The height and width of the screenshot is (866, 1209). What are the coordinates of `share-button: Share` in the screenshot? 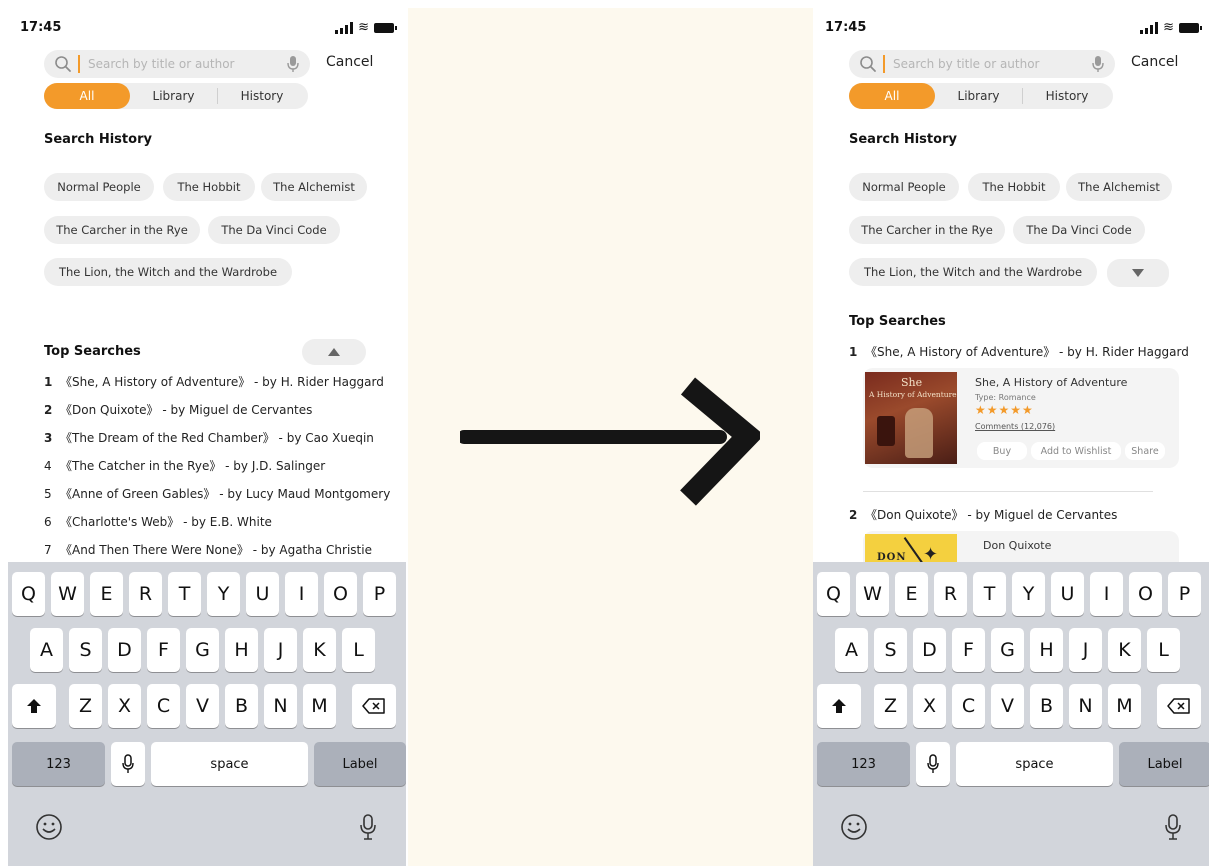 It's located at (1145, 451).